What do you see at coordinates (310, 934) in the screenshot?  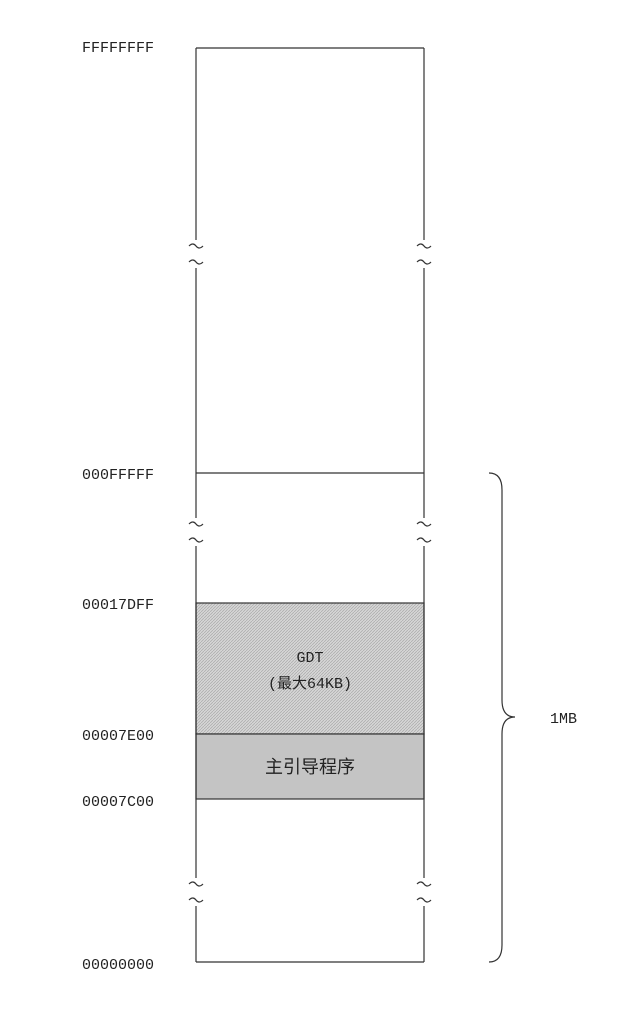 I see `memory-column-bottom-section` at bounding box center [310, 934].